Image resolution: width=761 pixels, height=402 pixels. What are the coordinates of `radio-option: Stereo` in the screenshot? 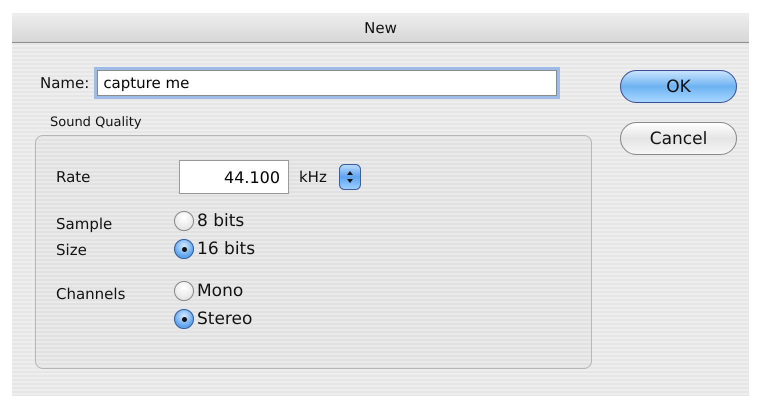 It's located at (213, 319).